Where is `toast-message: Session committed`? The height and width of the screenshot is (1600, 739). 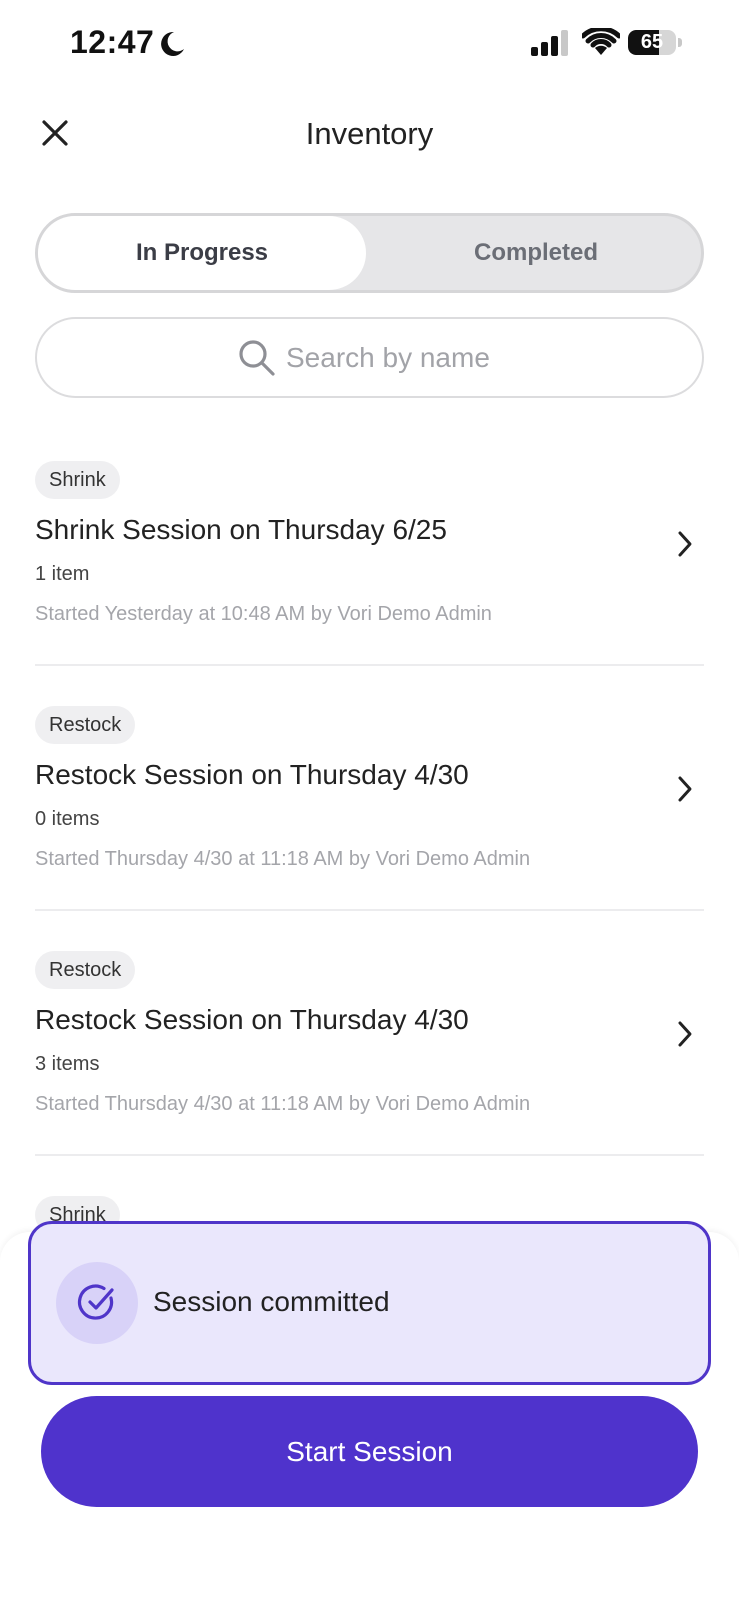
toast-message: Session committed is located at coordinates (271, 1301).